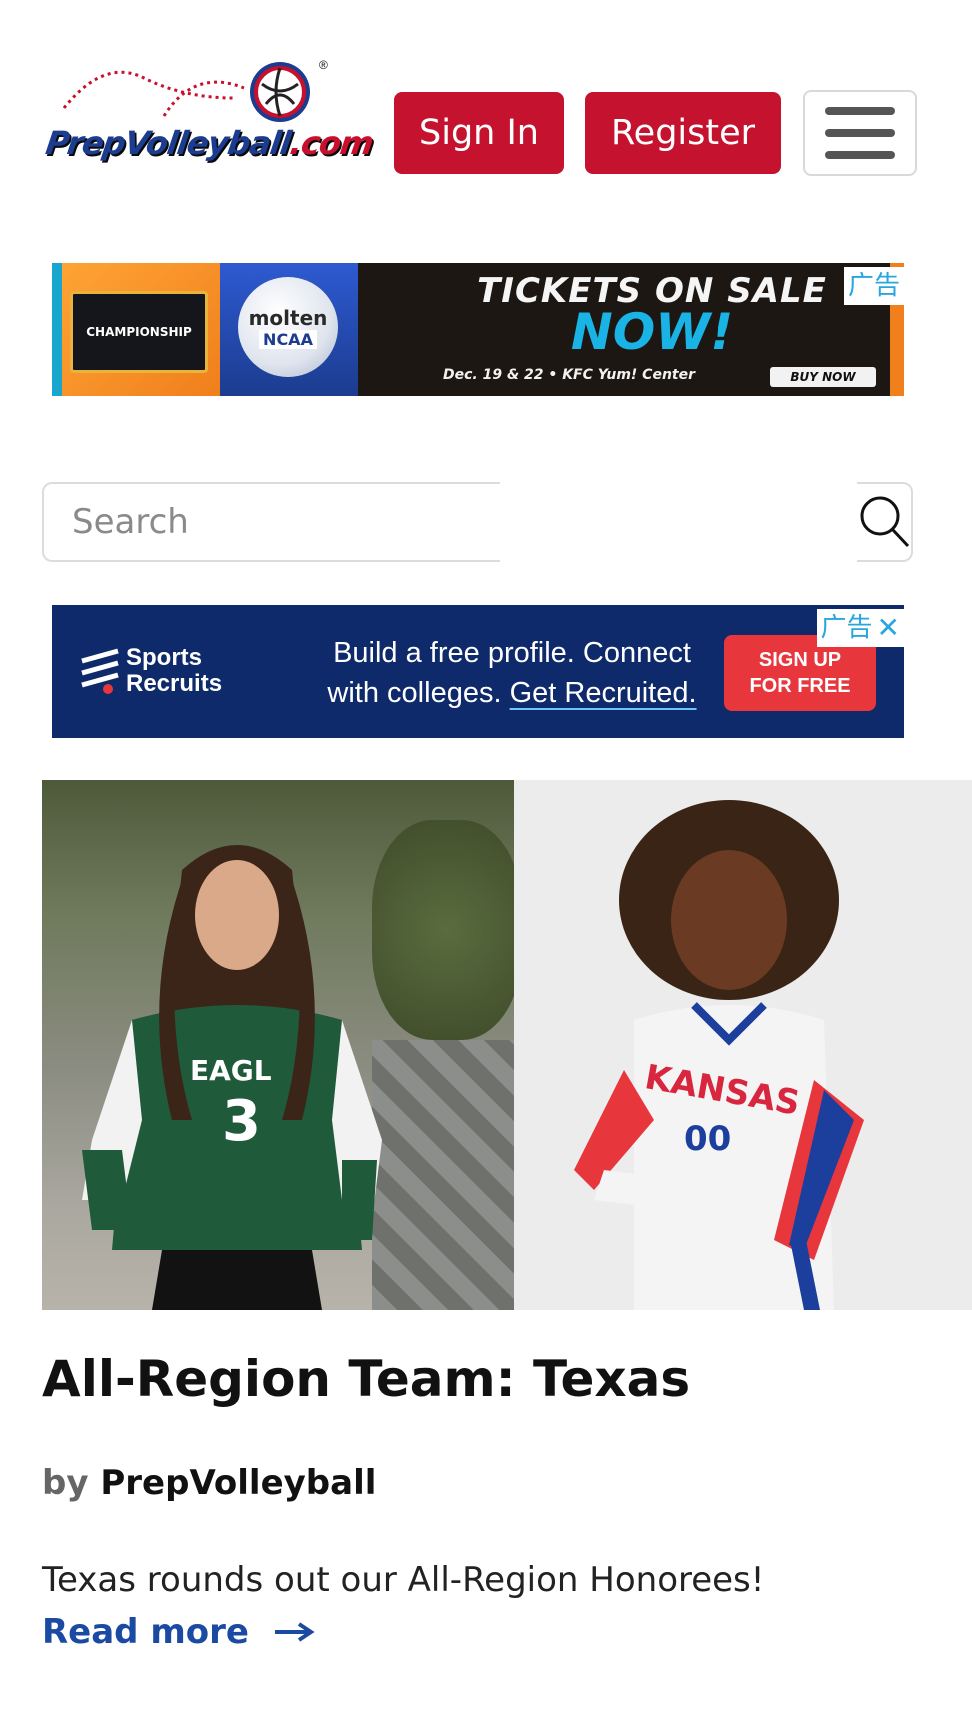  What do you see at coordinates (683, 133) in the screenshot?
I see `register-button: Register` at bounding box center [683, 133].